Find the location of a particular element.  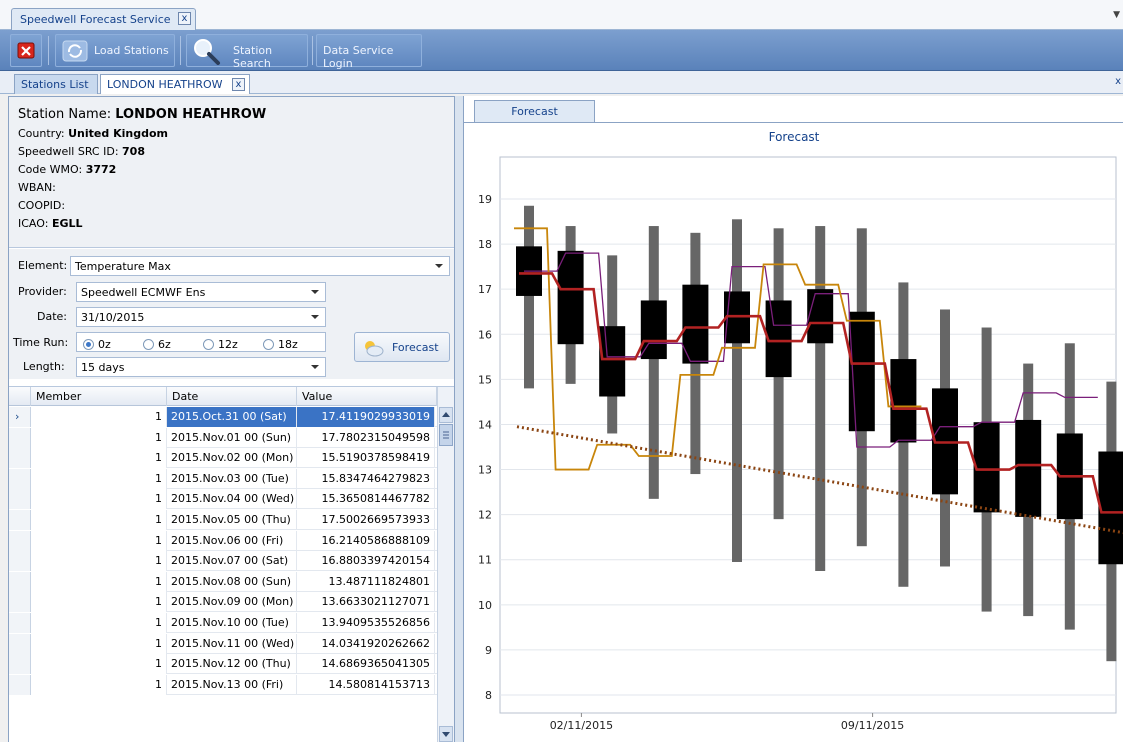

cell-date: 2015.Nov.11 00 (Wed) is located at coordinates (232, 643).